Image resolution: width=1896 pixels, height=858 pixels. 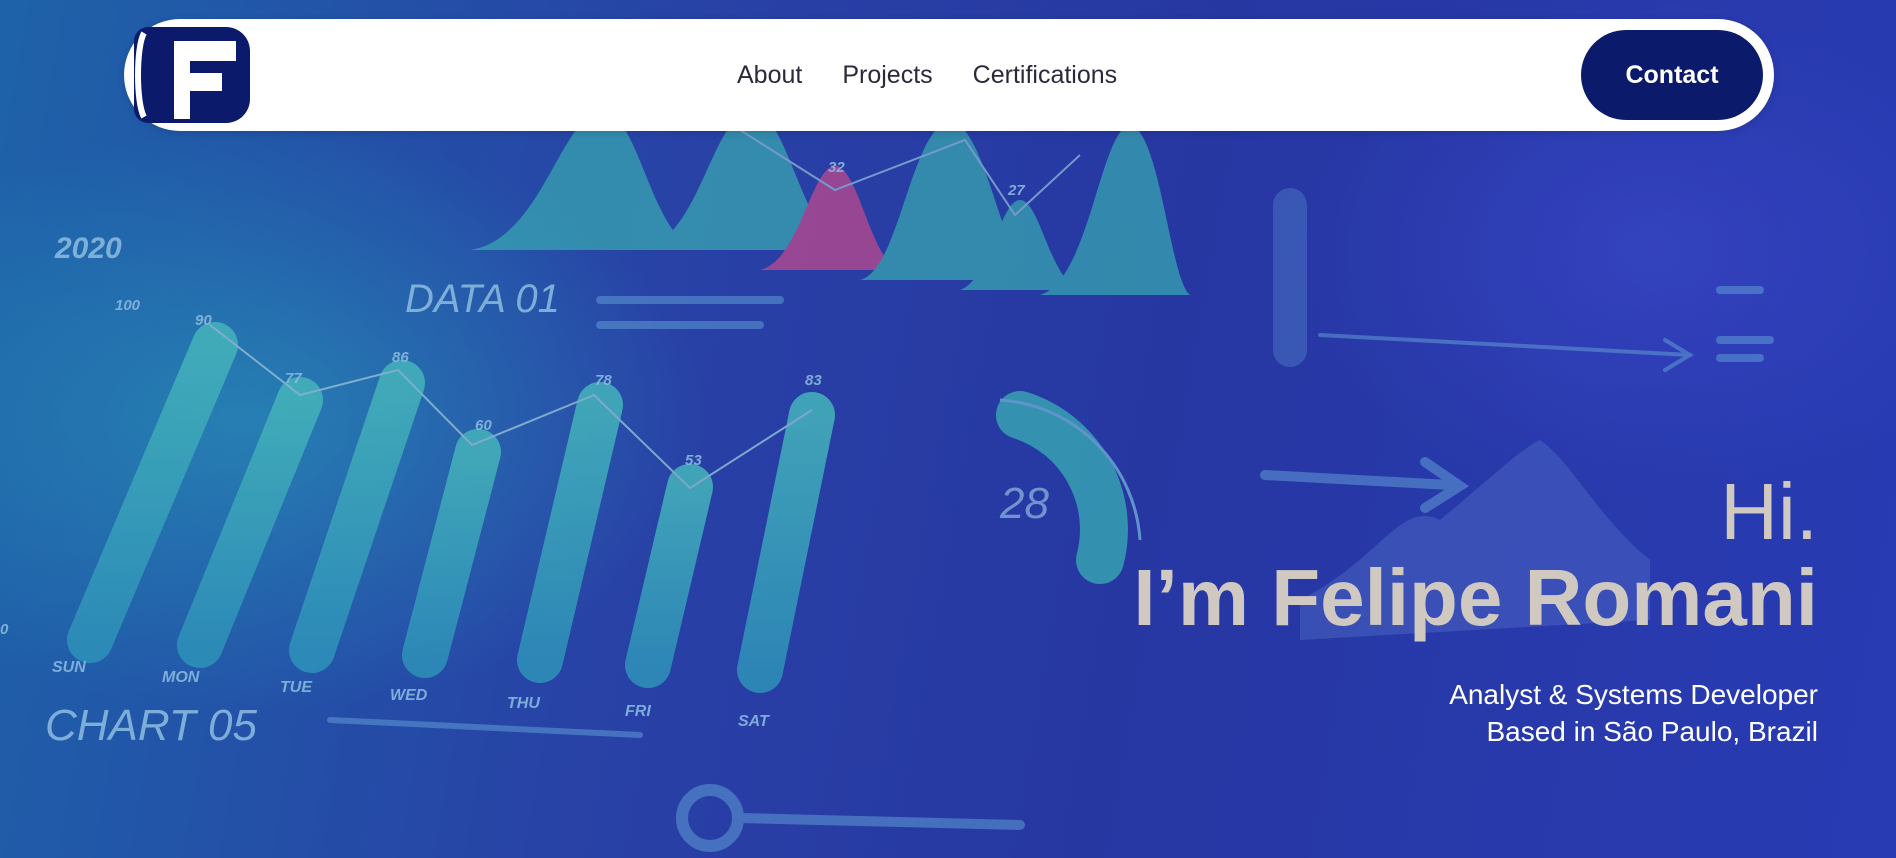 I want to click on nav-link-about: About, so click(x=769, y=75).